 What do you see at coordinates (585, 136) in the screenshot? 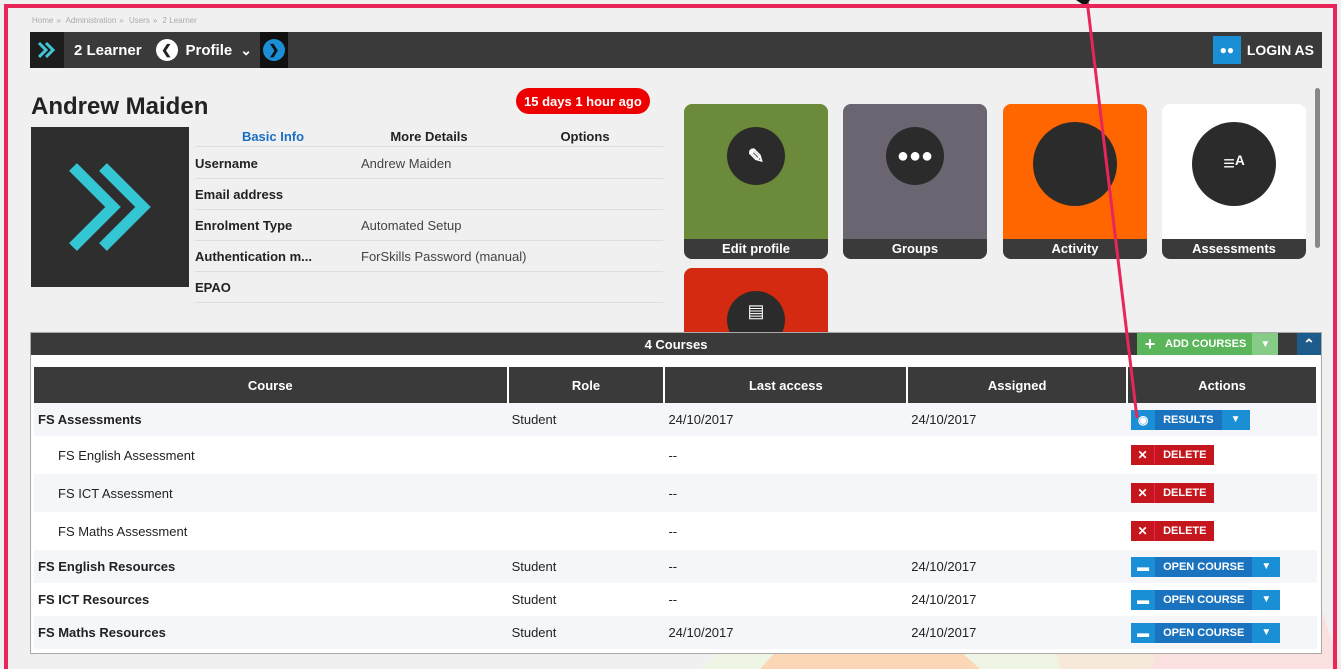
I see `tab-options: Options` at bounding box center [585, 136].